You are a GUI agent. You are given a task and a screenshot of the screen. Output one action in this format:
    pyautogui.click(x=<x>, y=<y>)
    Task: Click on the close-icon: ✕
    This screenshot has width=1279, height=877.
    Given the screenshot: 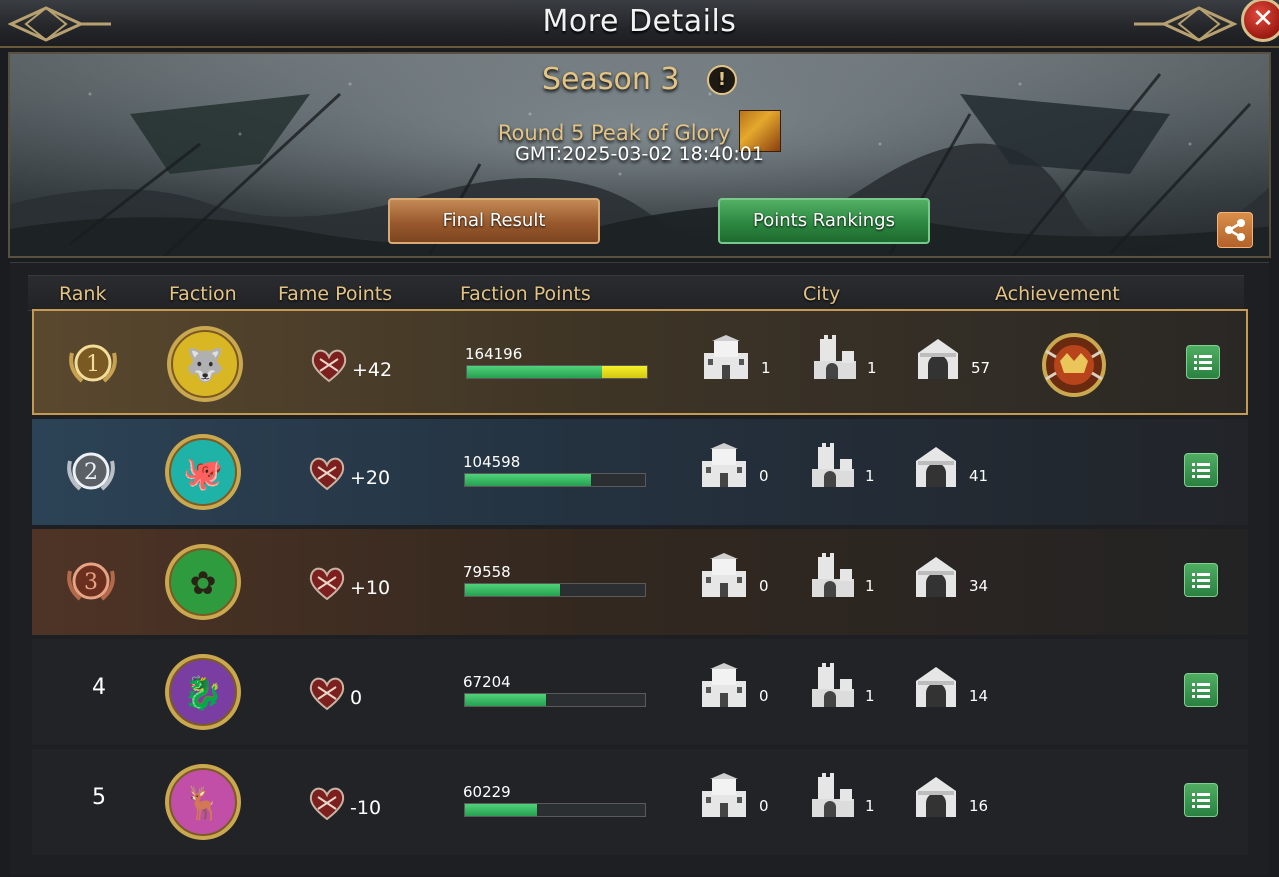 What is the action you would take?
    pyautogui.click(x=1263, y=19)
    